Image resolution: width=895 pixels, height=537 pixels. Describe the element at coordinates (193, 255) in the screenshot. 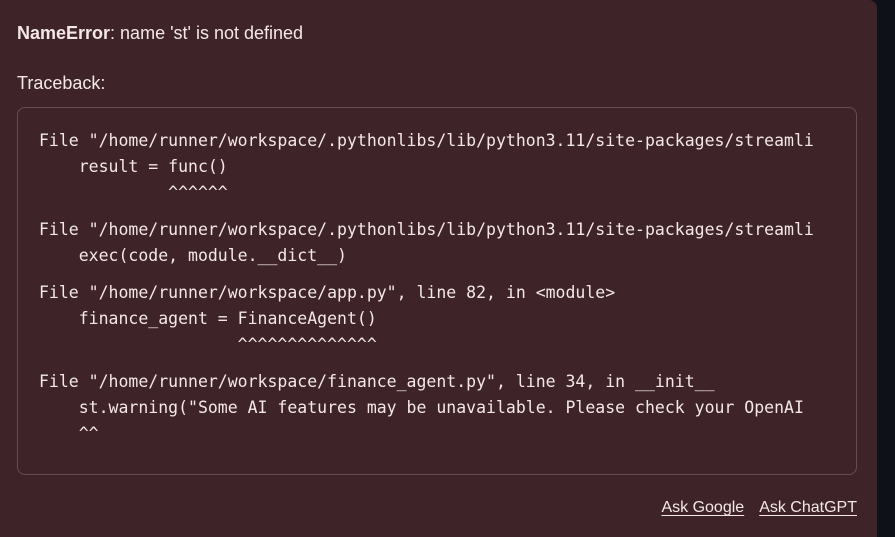

I see `frame-code-line: exec(code, module.__dict__)` at that location.